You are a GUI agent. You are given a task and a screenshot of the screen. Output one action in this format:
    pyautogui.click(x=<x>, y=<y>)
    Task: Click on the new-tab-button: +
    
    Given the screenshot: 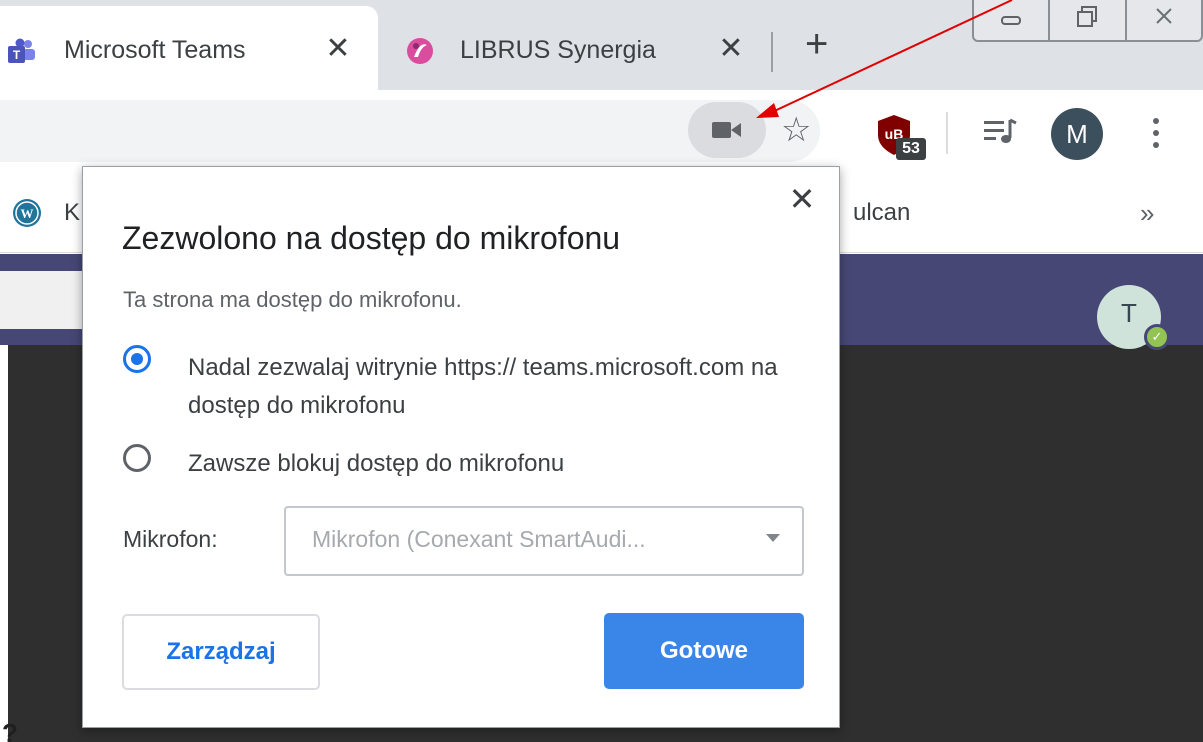 What is the action you would take?
    pyautogui.click(x=816, y=44)
    